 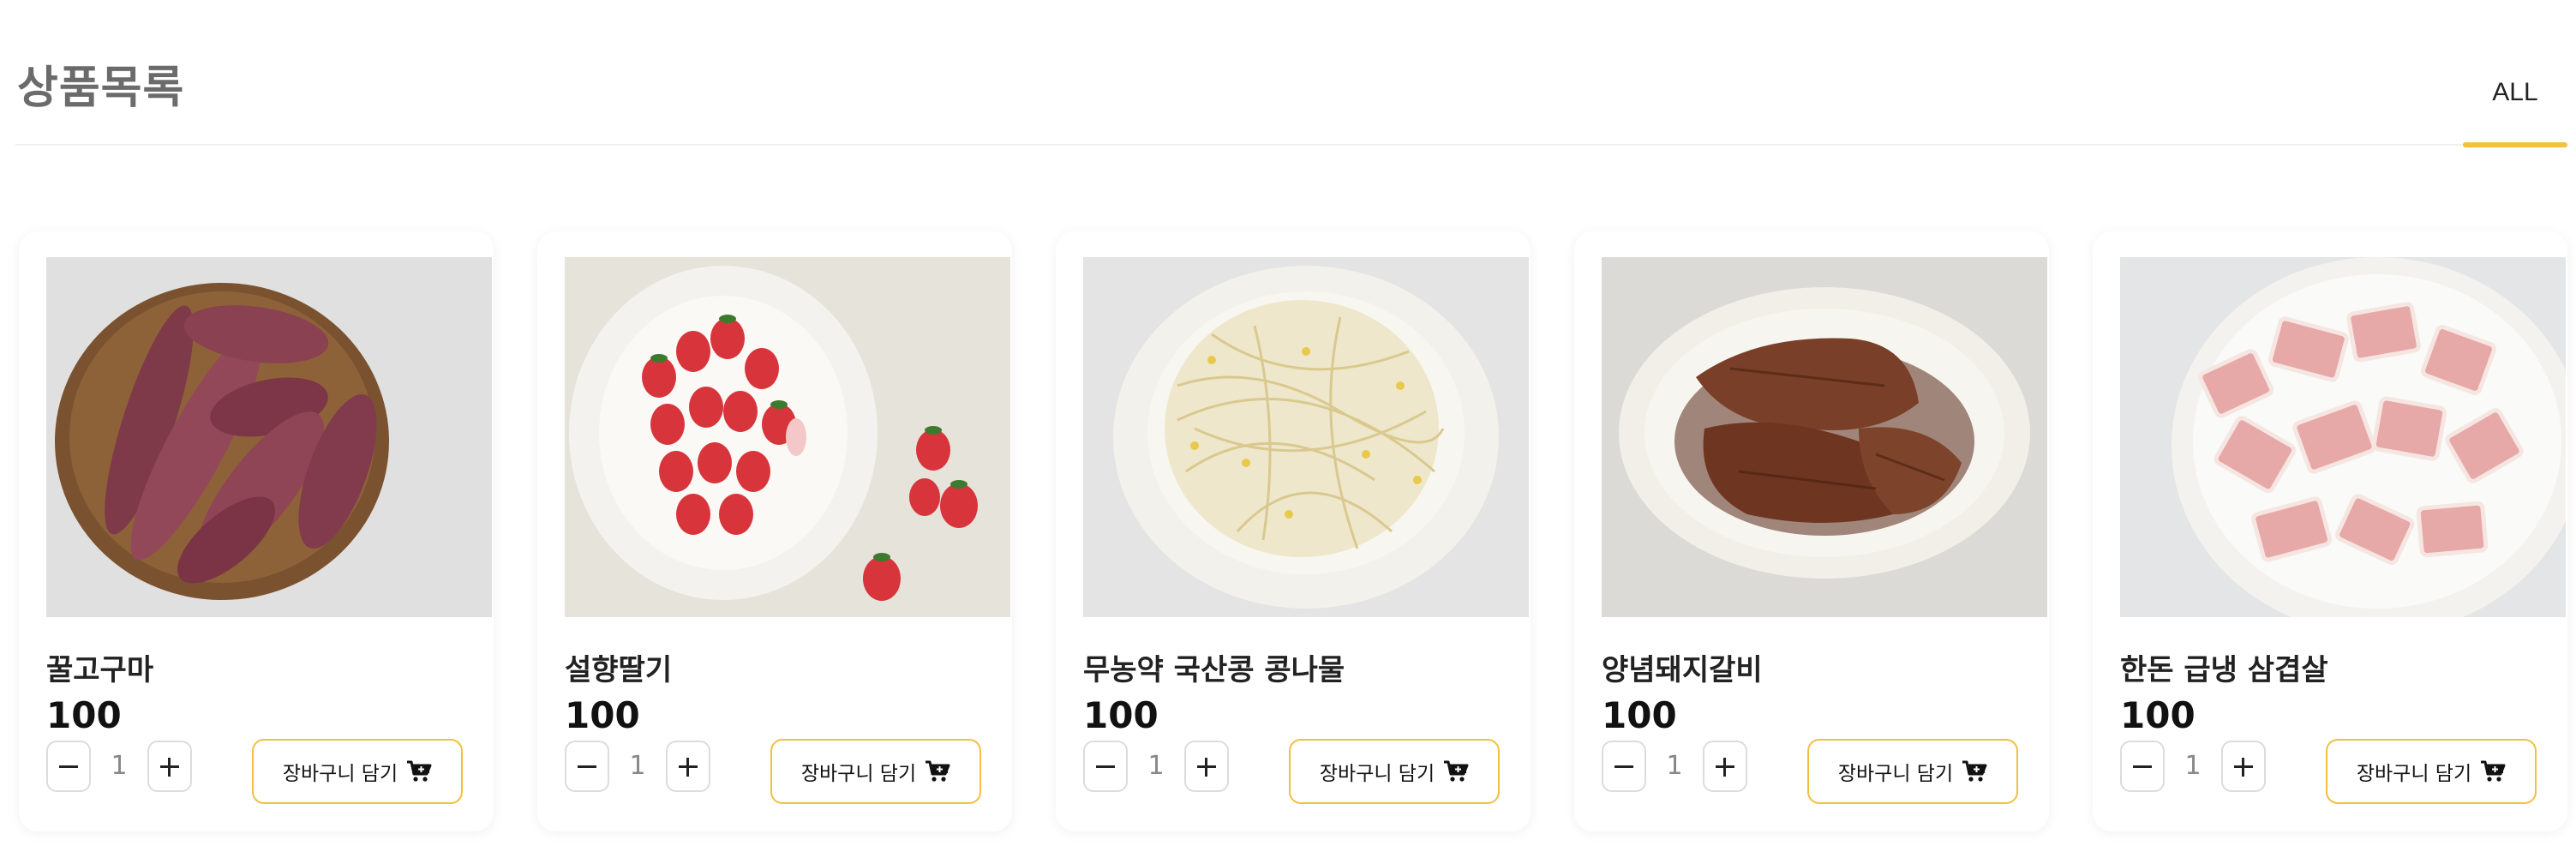 I want to click on sweet-potato-image, so click(x=269, y=437).